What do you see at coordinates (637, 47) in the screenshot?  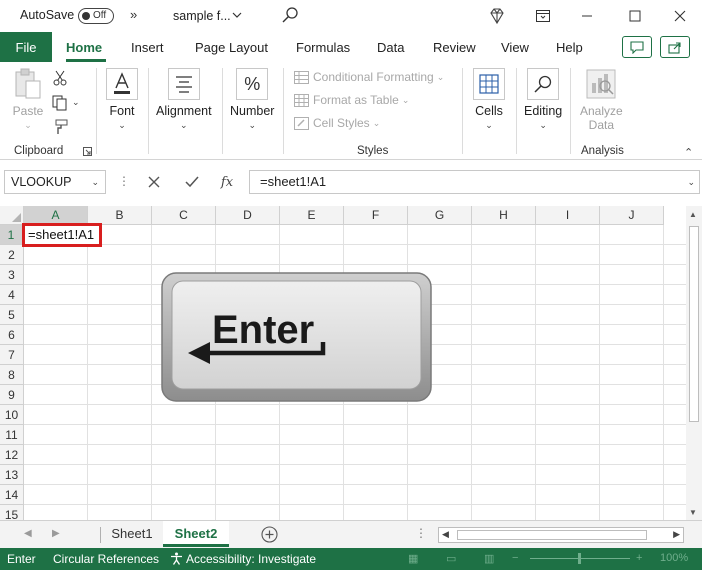 I see `comments-button` at bounding box center [637, 47].